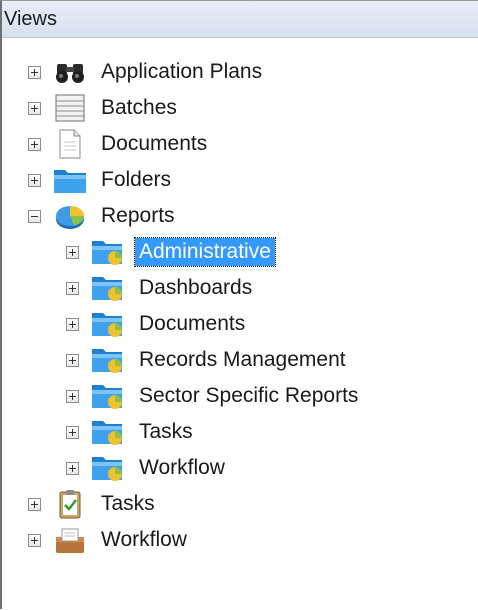  What do you see at coordinates (139, 107) in the screenshot?
I see `tree-item-label: Batches` at bounding box center [139, 107].